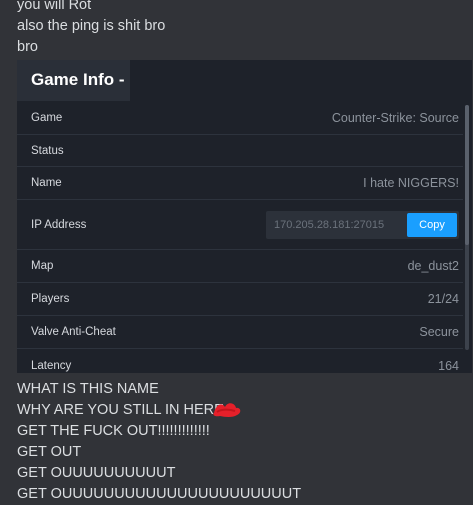  What do you see at coordinates (240, 183) in the screenshot?
I see `row-name: Name I hate NIGGERS!` at bounding box center [240, 183].